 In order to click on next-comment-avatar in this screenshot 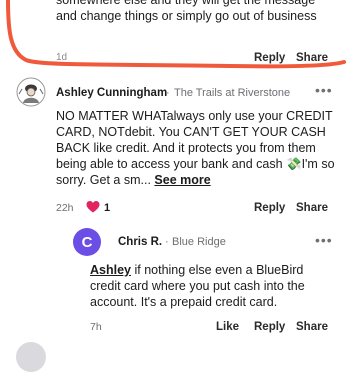, I will do `click(31, 357)`.